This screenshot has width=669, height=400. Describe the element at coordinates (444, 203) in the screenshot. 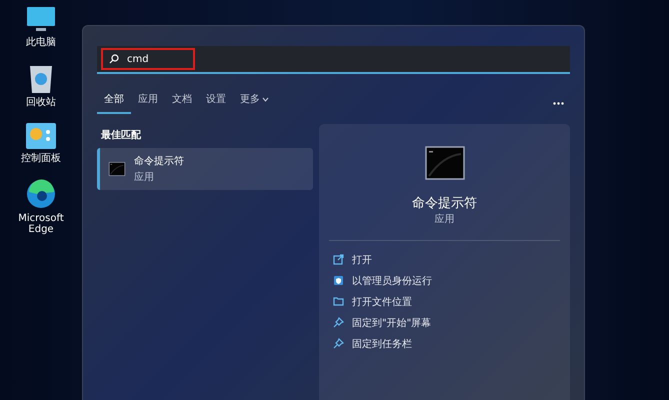

I see `detail-title: 命令提示符` at that location.